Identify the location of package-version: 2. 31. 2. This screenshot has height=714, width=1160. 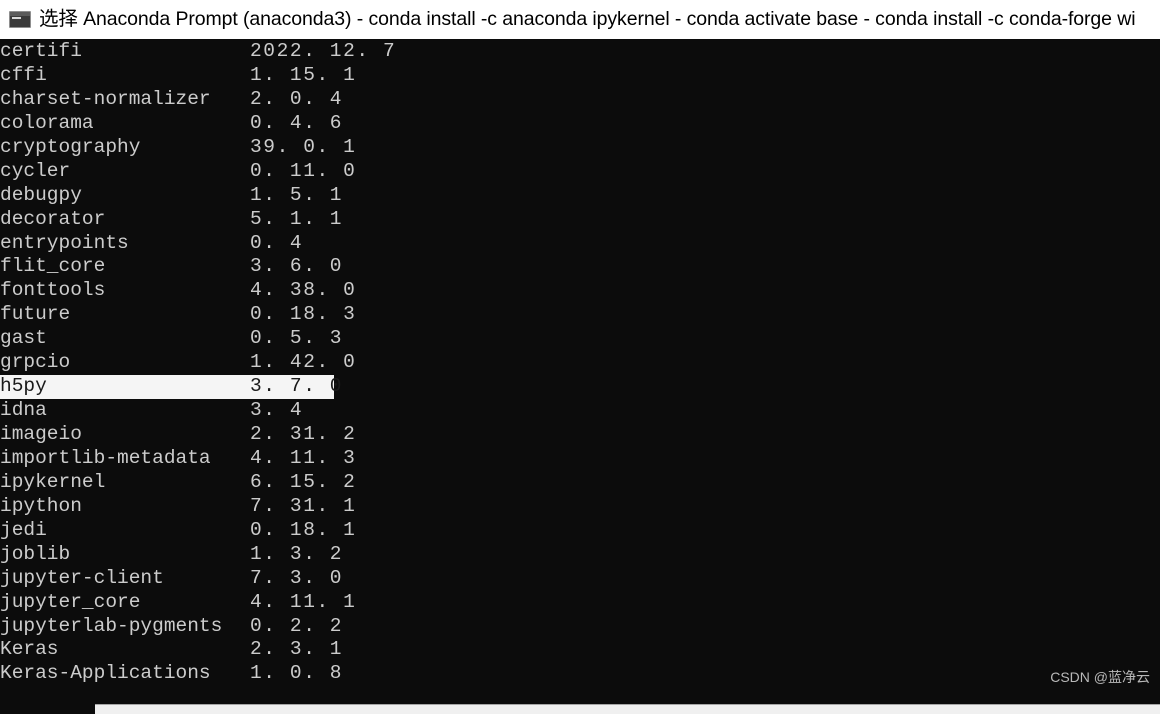
(303, 434).